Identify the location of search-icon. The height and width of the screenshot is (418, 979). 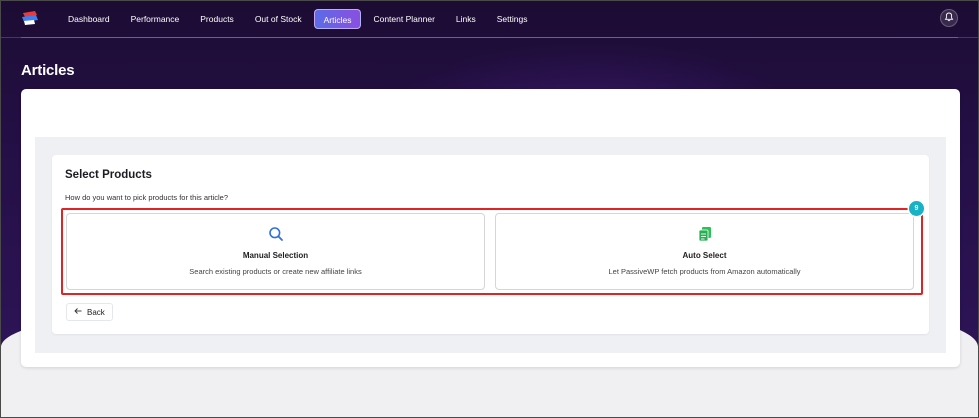
(276, 234).